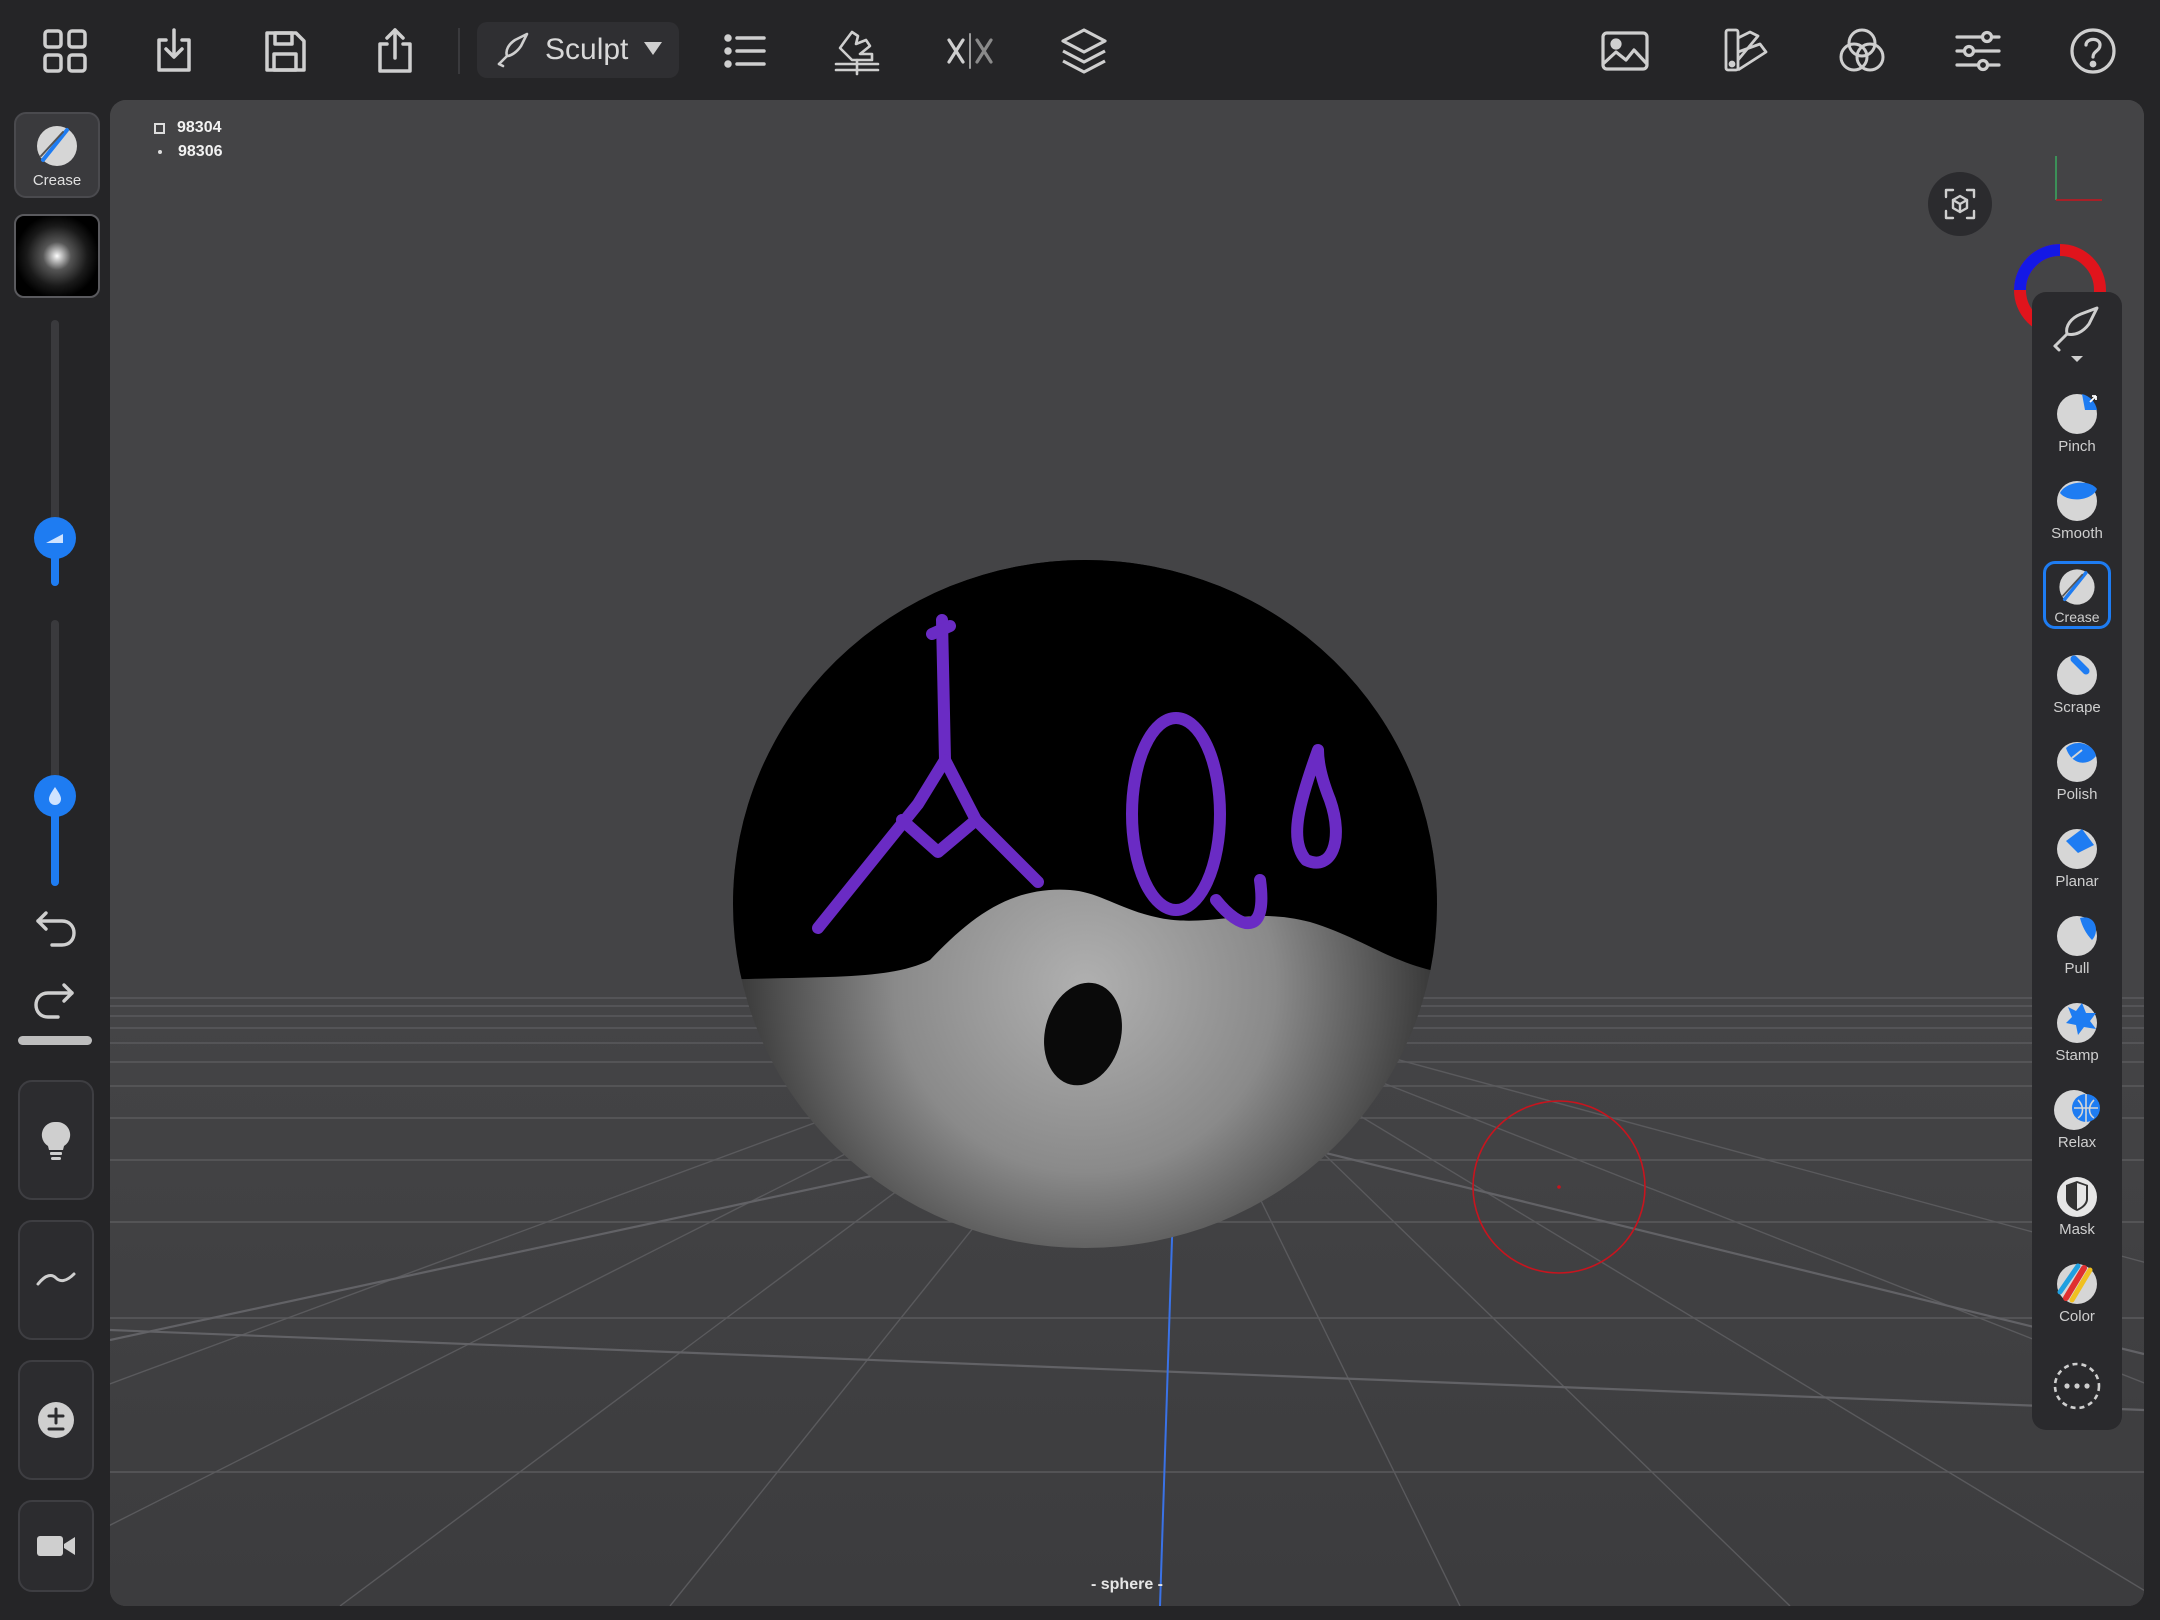 This screenshot has height=1620, width=2160. I want to click on tool-label: Scrape, so click(2077, 707).